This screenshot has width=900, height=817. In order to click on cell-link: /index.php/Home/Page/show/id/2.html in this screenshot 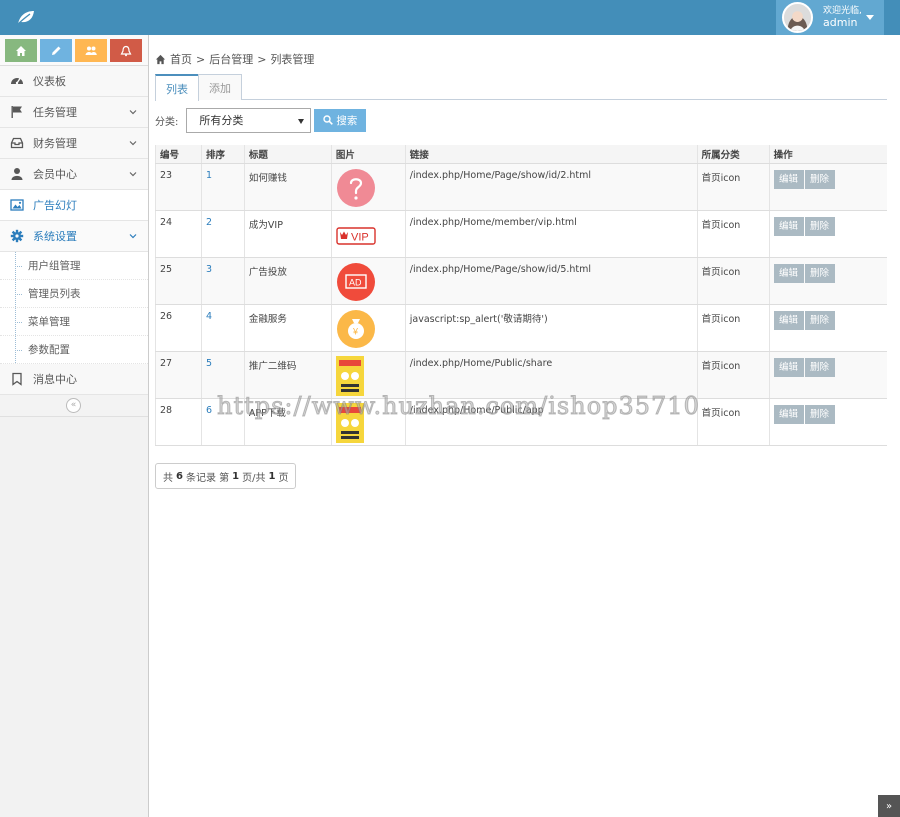, I will do `click(551, 187)`.